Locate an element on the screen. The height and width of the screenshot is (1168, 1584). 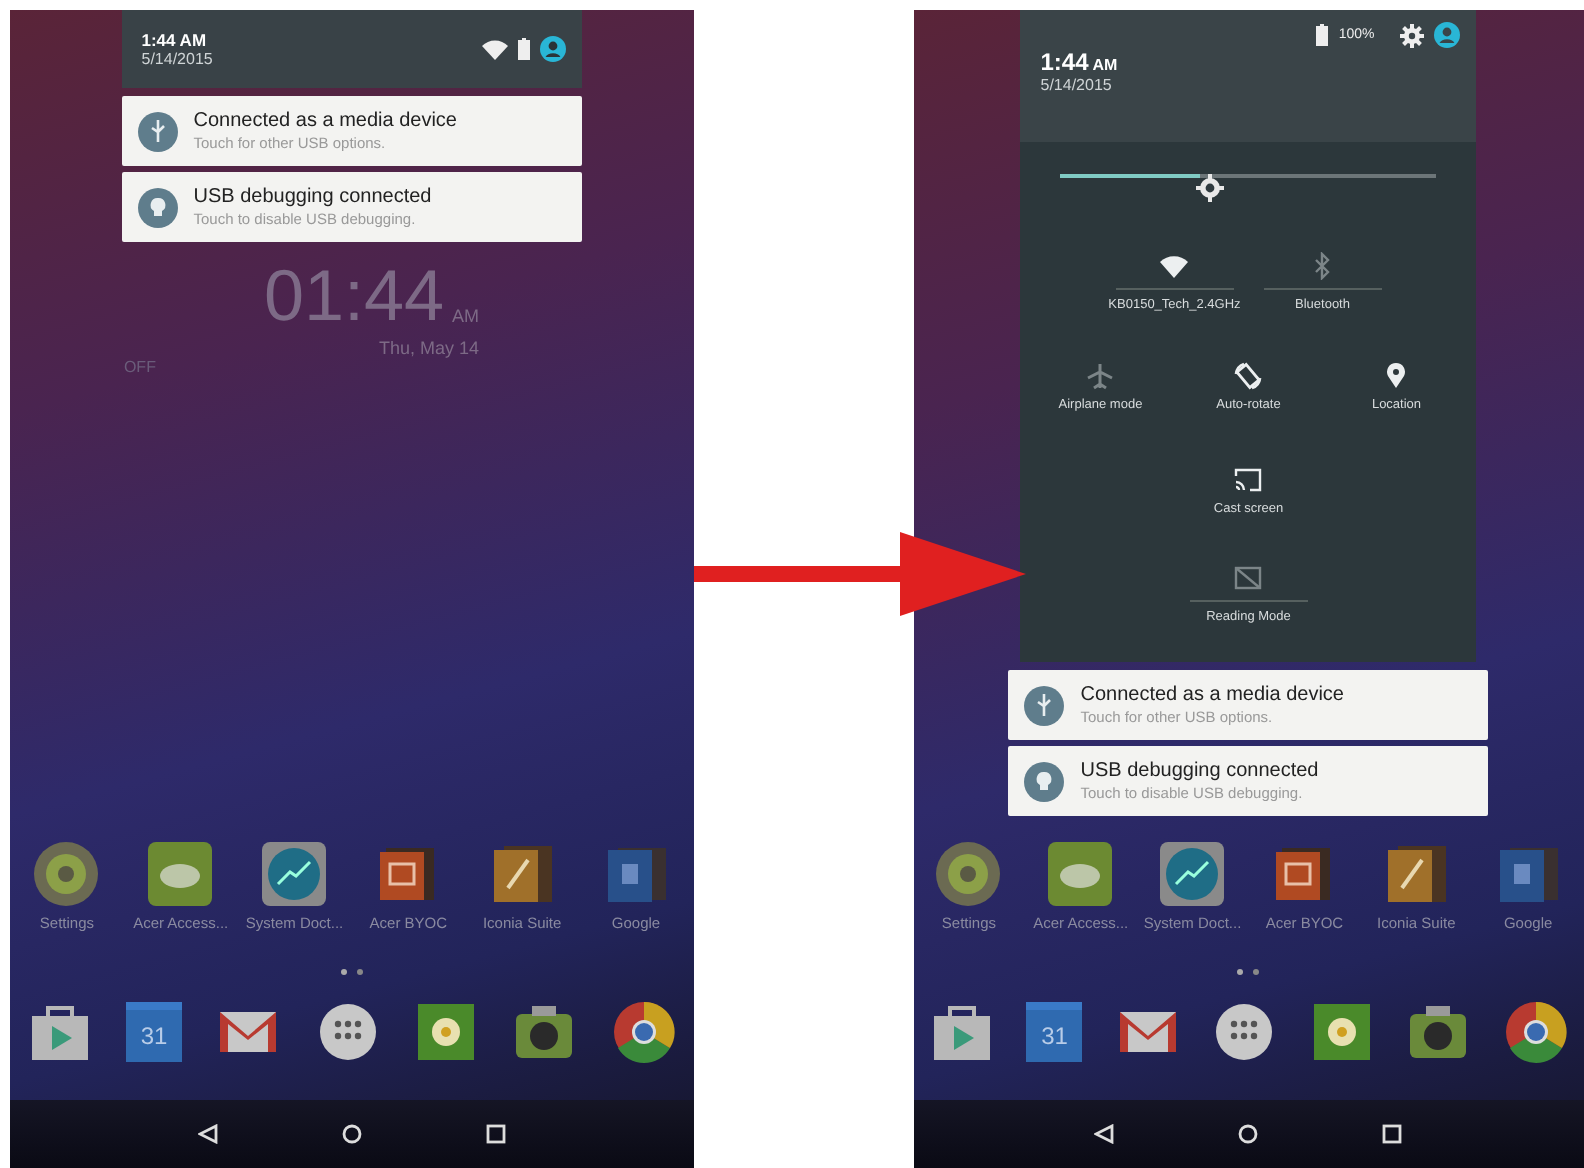
lock-date: Thu, May 14 is located at coordinates (429, 348).